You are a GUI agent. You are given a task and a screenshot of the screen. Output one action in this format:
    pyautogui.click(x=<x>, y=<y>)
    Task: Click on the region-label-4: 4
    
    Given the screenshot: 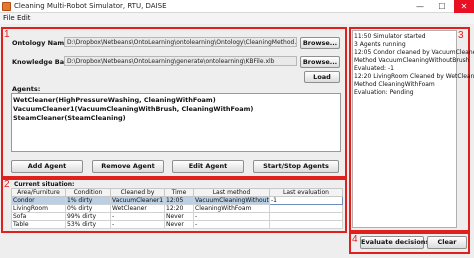 What is the action you would take?
    pyautogui.click(x=355, y=239)
    